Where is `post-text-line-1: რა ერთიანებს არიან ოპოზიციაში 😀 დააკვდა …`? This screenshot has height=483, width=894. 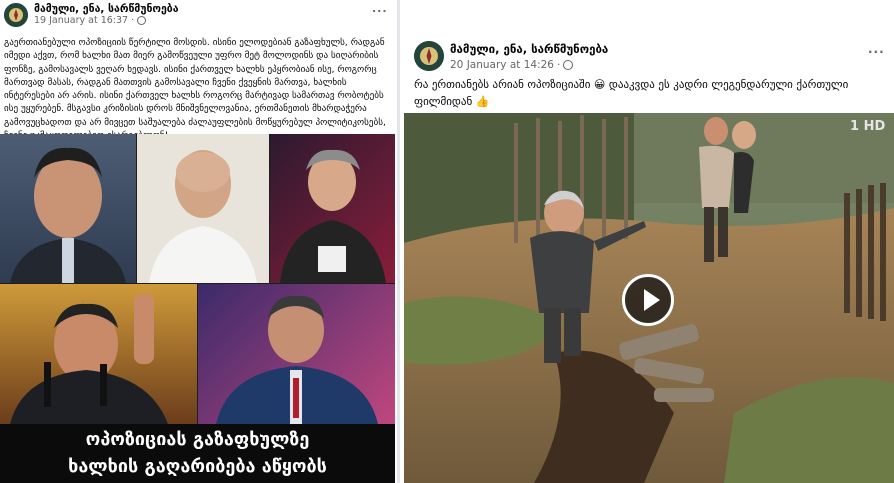 post-text-line-1: რა ერთიანებს არიან ოპოზიციაში 😀 დააკვდა … is located at coordinates (631, 84).